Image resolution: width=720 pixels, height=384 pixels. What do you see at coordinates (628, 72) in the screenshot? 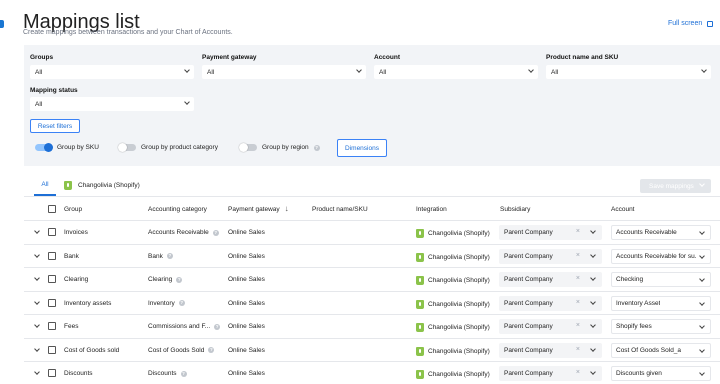
I see `product-filter-select: All` at bounding box center [628, 72].